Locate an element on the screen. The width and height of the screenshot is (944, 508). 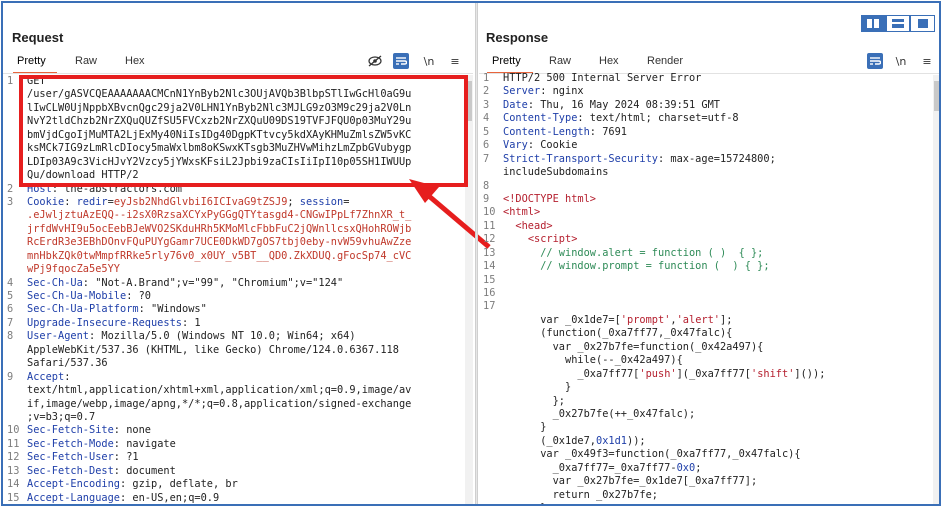
code-line: ;v=b3;q=0.7 is located at coordinates (236, 417).